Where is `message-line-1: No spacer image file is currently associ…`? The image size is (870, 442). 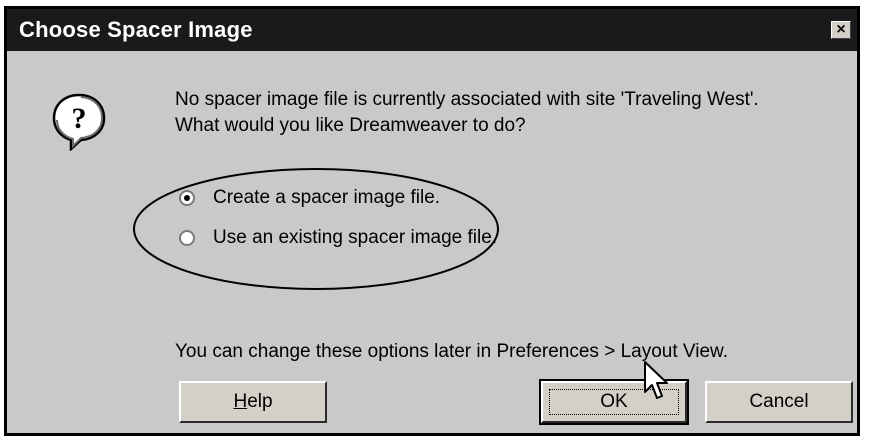
message-line-1: No spacer image file is currently associ… is located at coordinates (467, 99).